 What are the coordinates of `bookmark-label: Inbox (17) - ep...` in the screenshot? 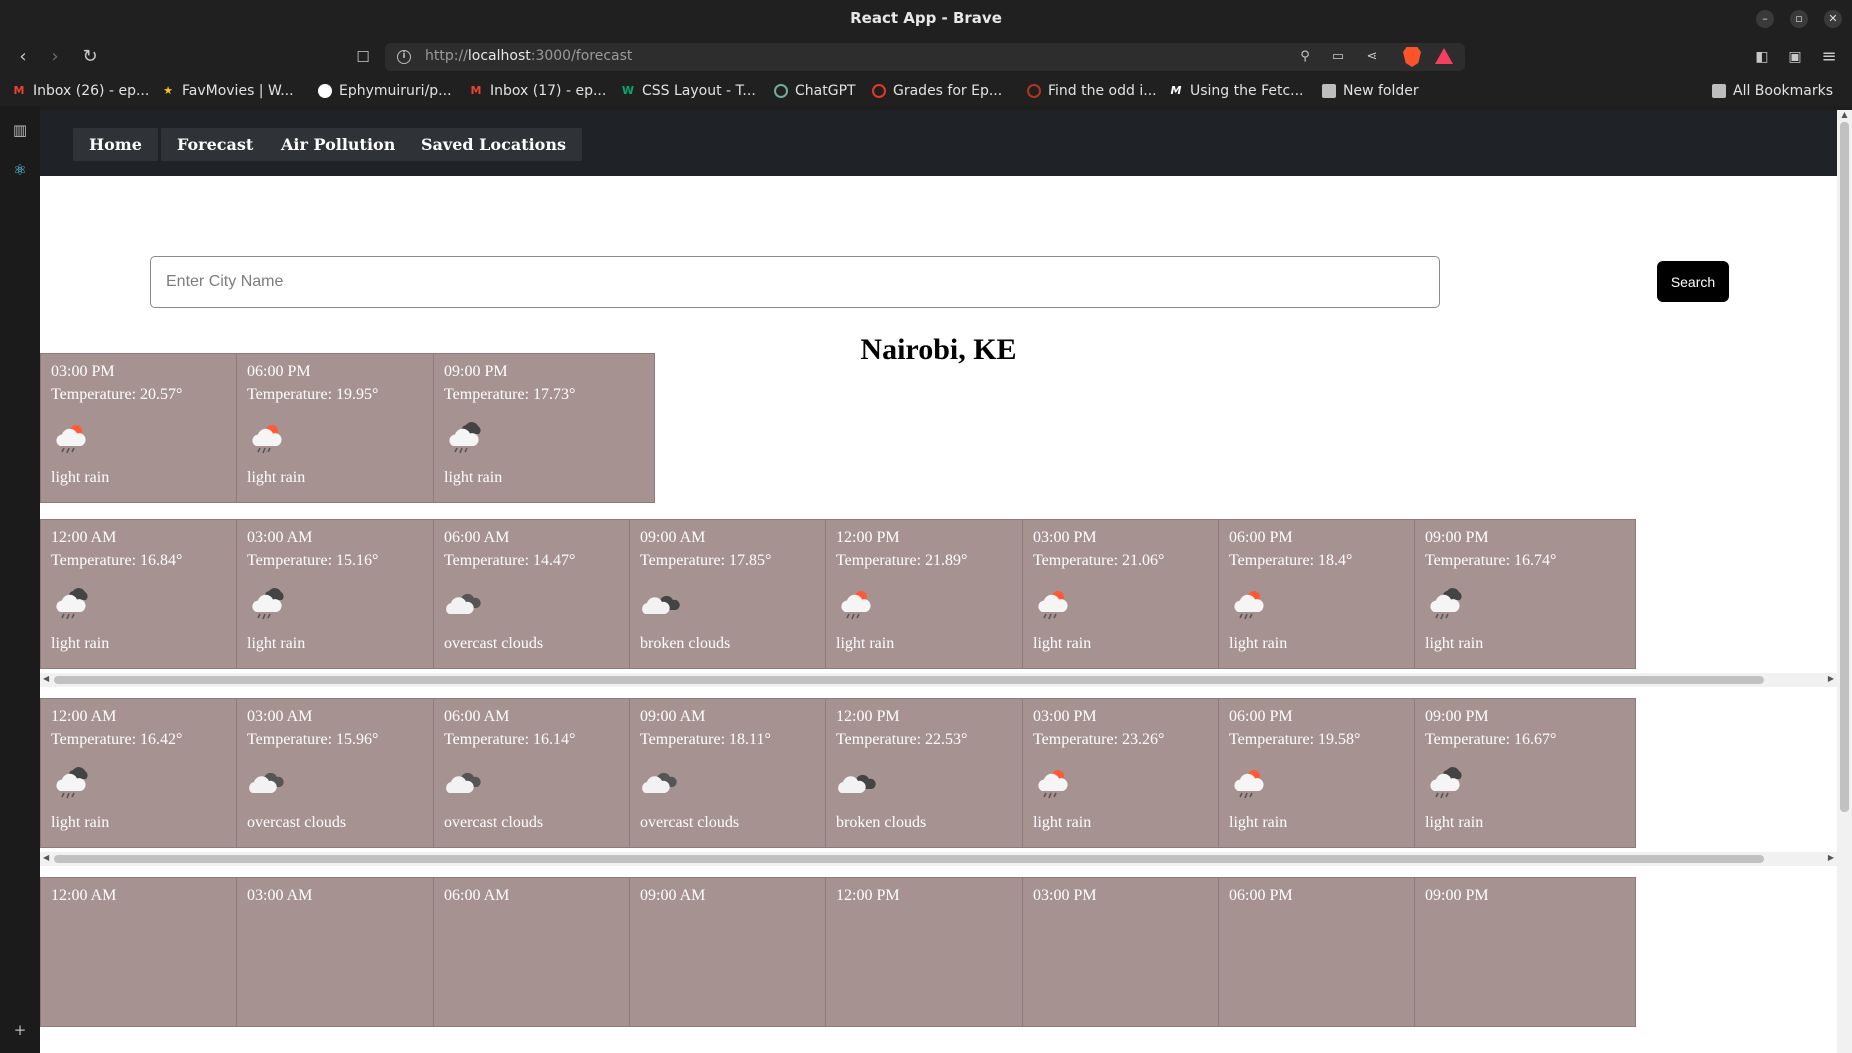 It's located at (548, 91).